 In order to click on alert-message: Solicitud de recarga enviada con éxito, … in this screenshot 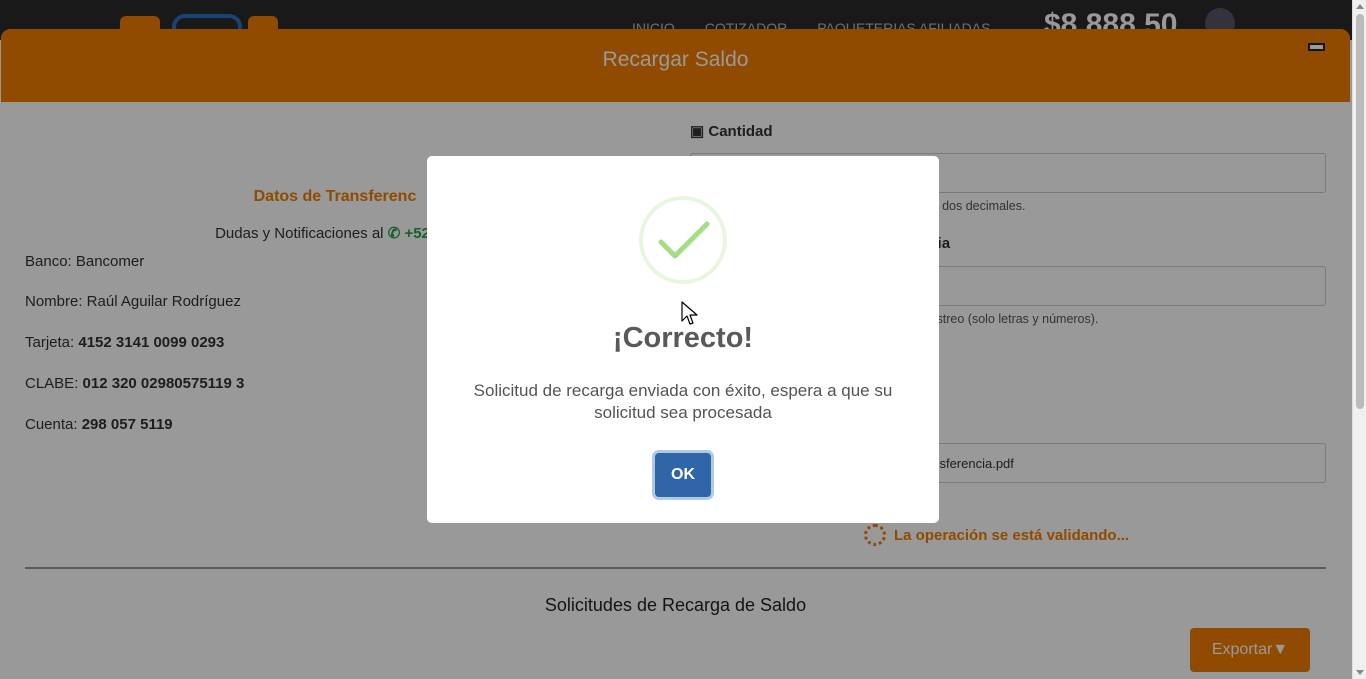, I will do `click(683, 401)`.